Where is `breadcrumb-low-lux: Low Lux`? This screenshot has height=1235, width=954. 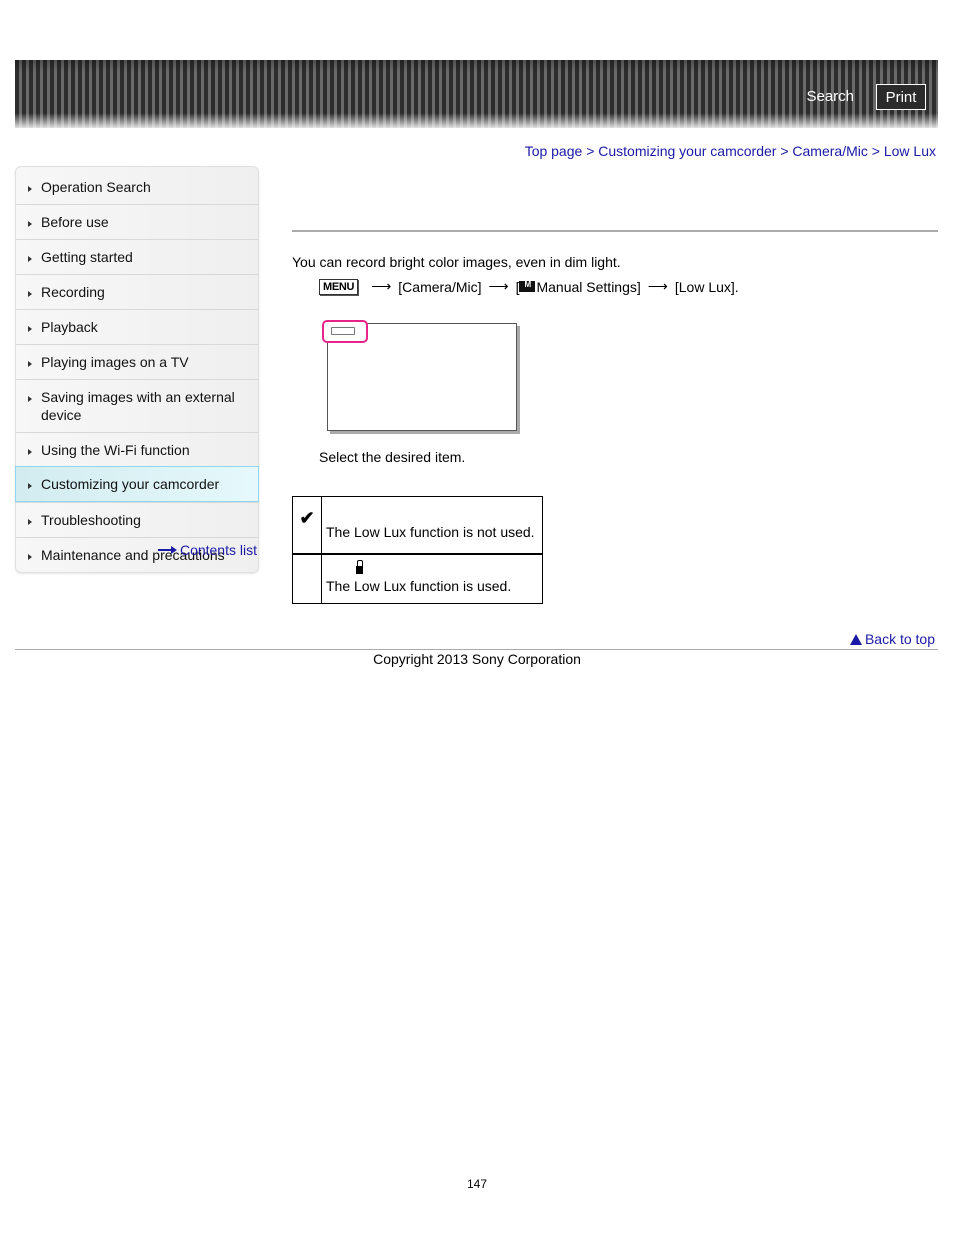 breadcrumb-low-lux: Low Lux is located at coordinates (910, 151).